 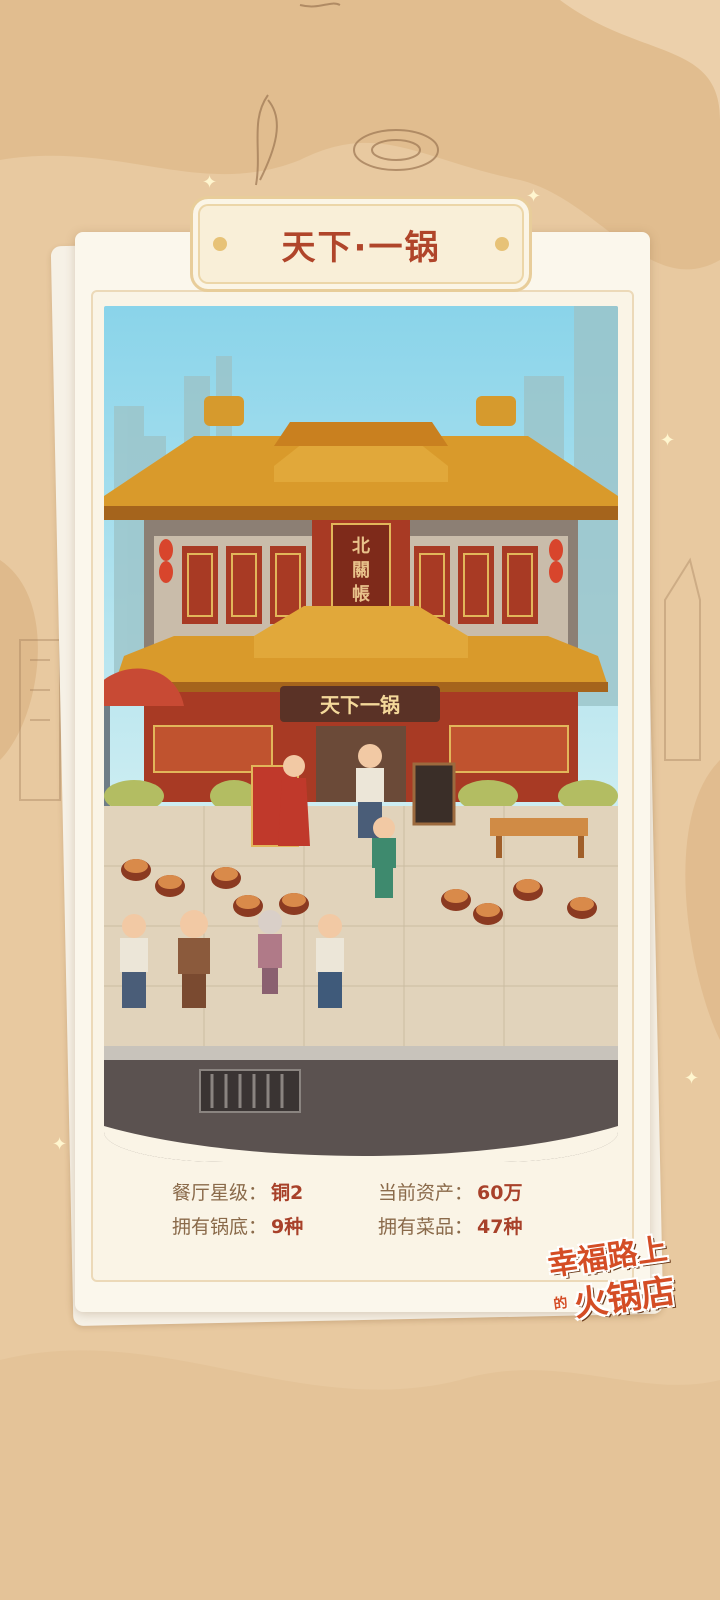 What do you see at coordinates (361, 247) in the screenshot?
I see `restaurant-title: 天下·一锅` at bounding box center [361, 247].